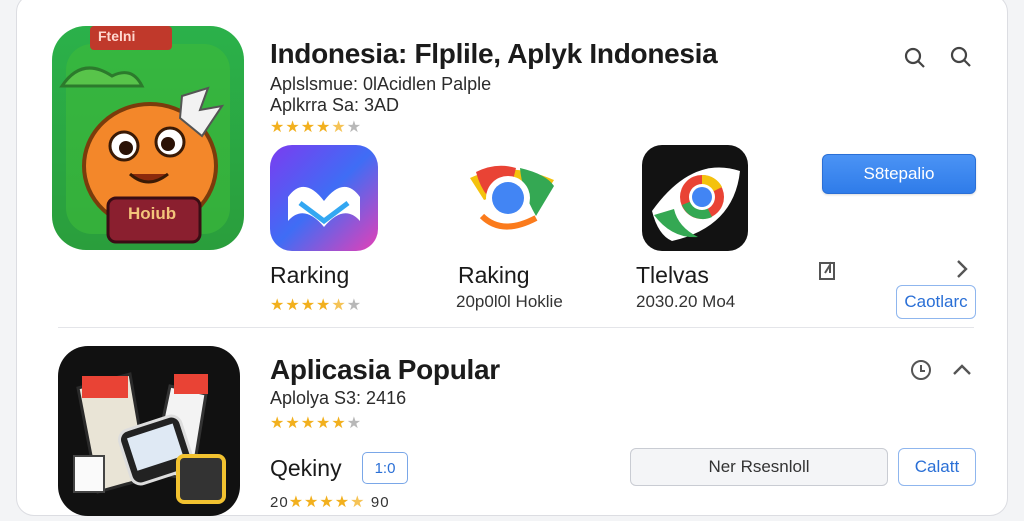 The width and height of the screenshot is (1024, 521). Describe the element at coordinates (962, 269) in the screenshot. I see `chevron-right-icon` at that location.